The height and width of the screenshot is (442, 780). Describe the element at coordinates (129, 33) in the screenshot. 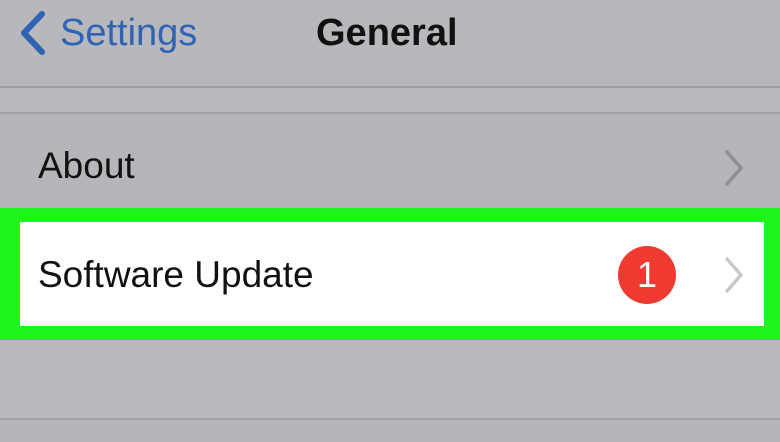

I see `back-button-label: Settings` at that location.